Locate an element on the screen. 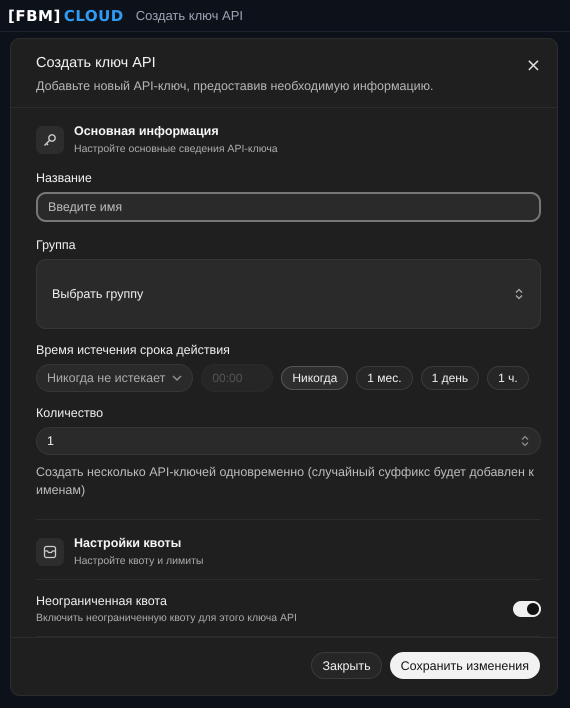 This screenshot has height=708, width=570. section-title: Настройки квоты is located at coordinates (128, 543).